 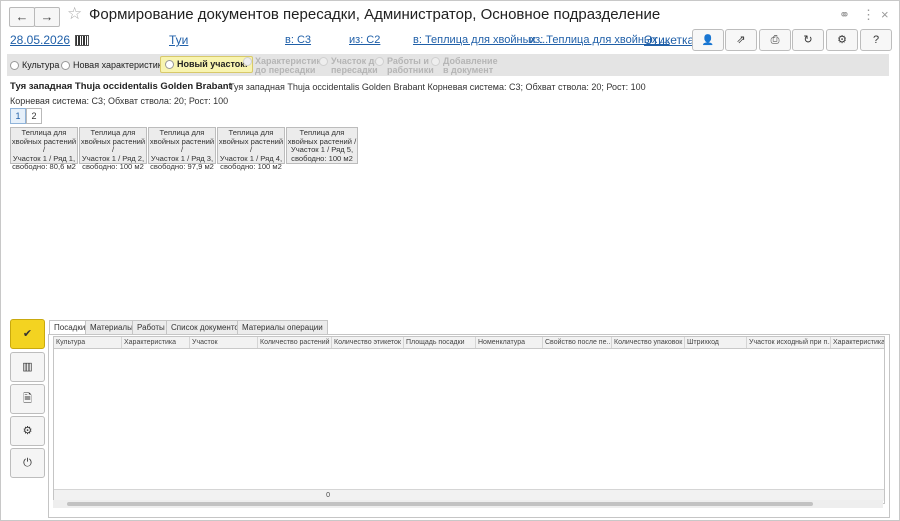 I want to click on refresh-button: ↻, so click(x=808, y=40).